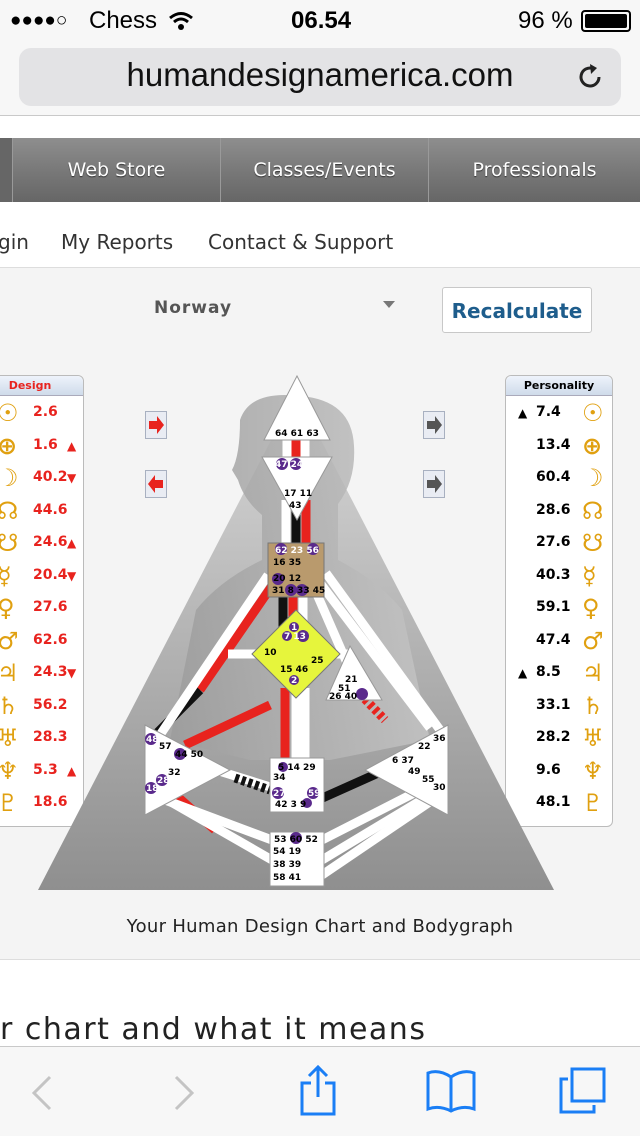  What do you see at coordinates (163, 781) in the screenshot?
I see `spleen-gate-28: 28` at bounding box center [163, 781].